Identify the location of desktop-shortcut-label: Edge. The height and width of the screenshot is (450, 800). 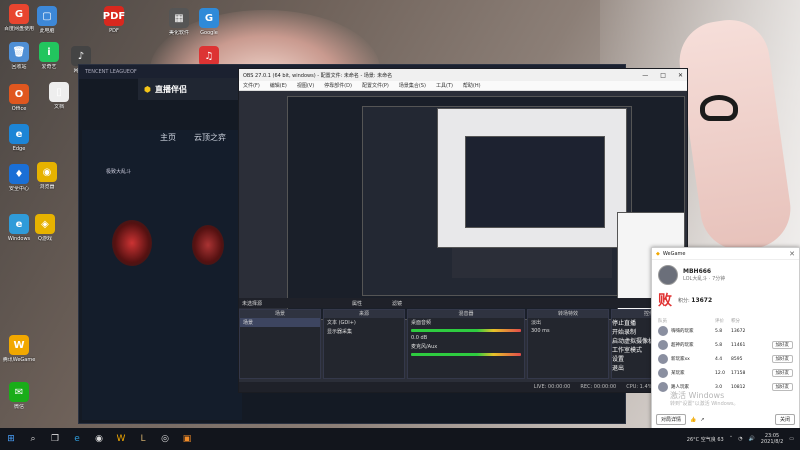
(19, 149).